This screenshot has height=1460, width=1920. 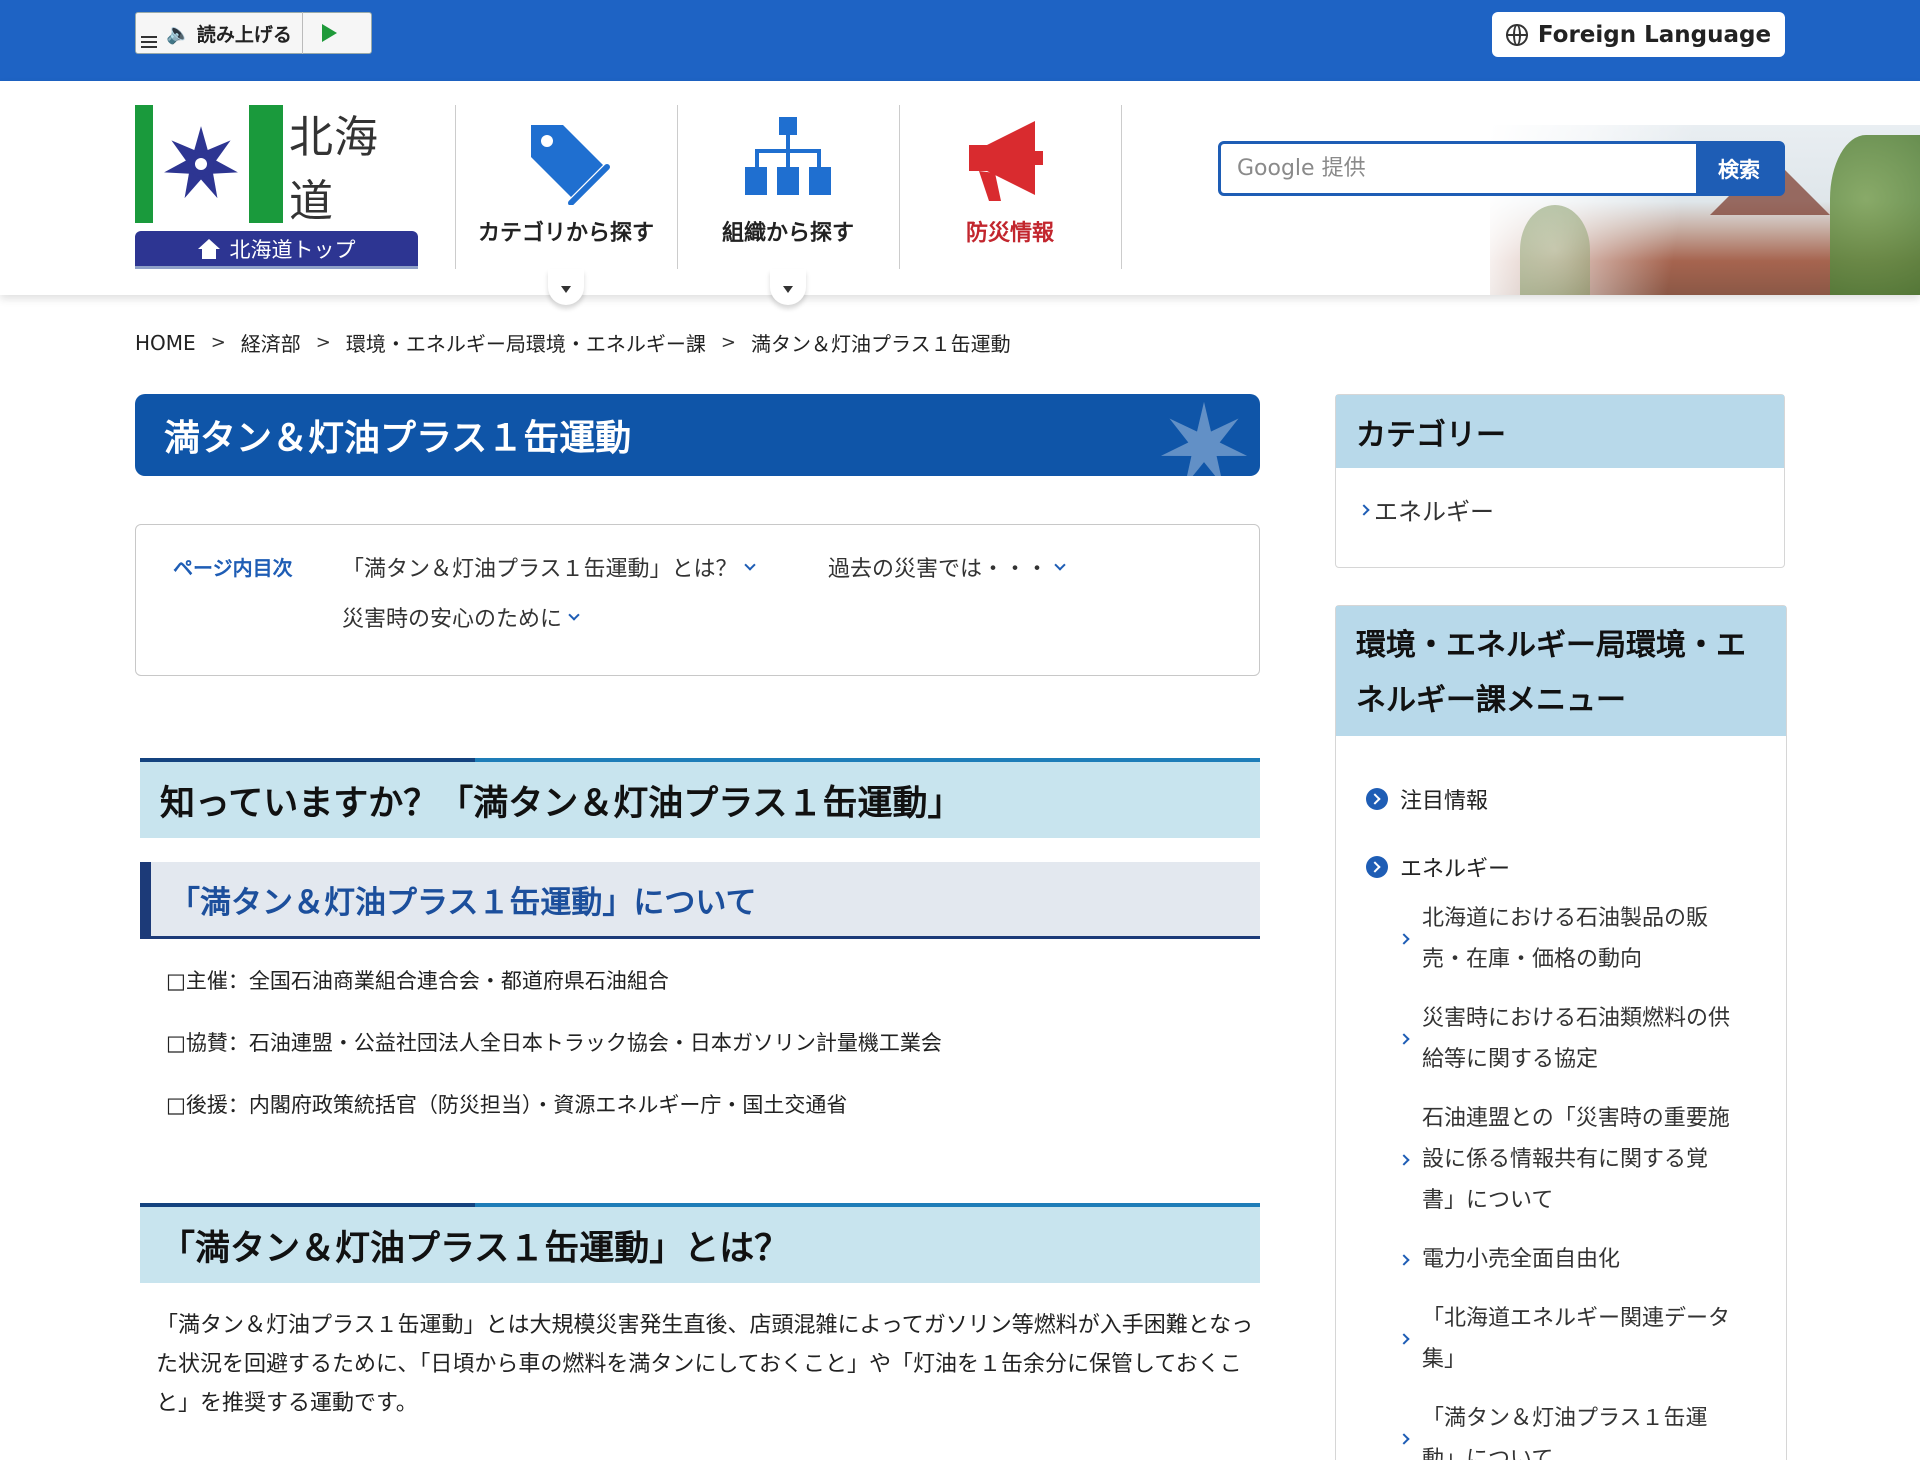 I want to click on supporter-text: □後援：内閣府政策統括官（防災担当）・資源エネルギー庁・国土交通省, so click(x=507, y=1105).